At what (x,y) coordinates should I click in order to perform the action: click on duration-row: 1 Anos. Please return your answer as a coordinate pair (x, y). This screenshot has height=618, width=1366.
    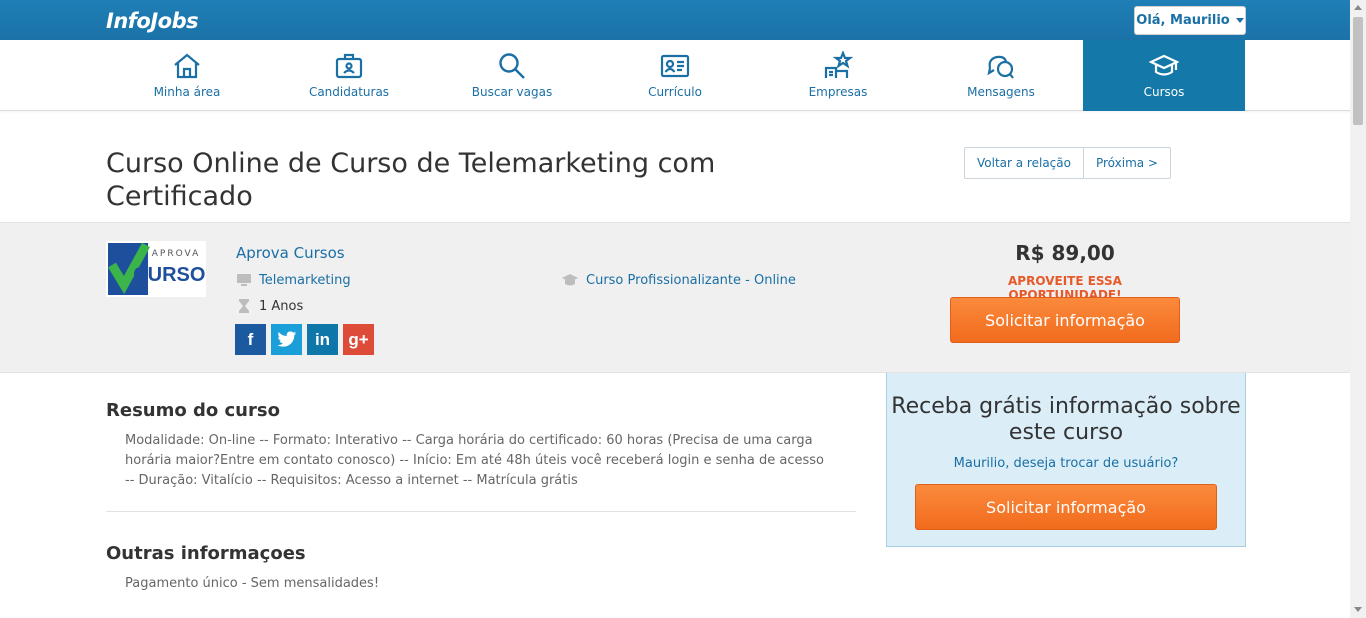
    Looking at the image, I should click on (269, 306).